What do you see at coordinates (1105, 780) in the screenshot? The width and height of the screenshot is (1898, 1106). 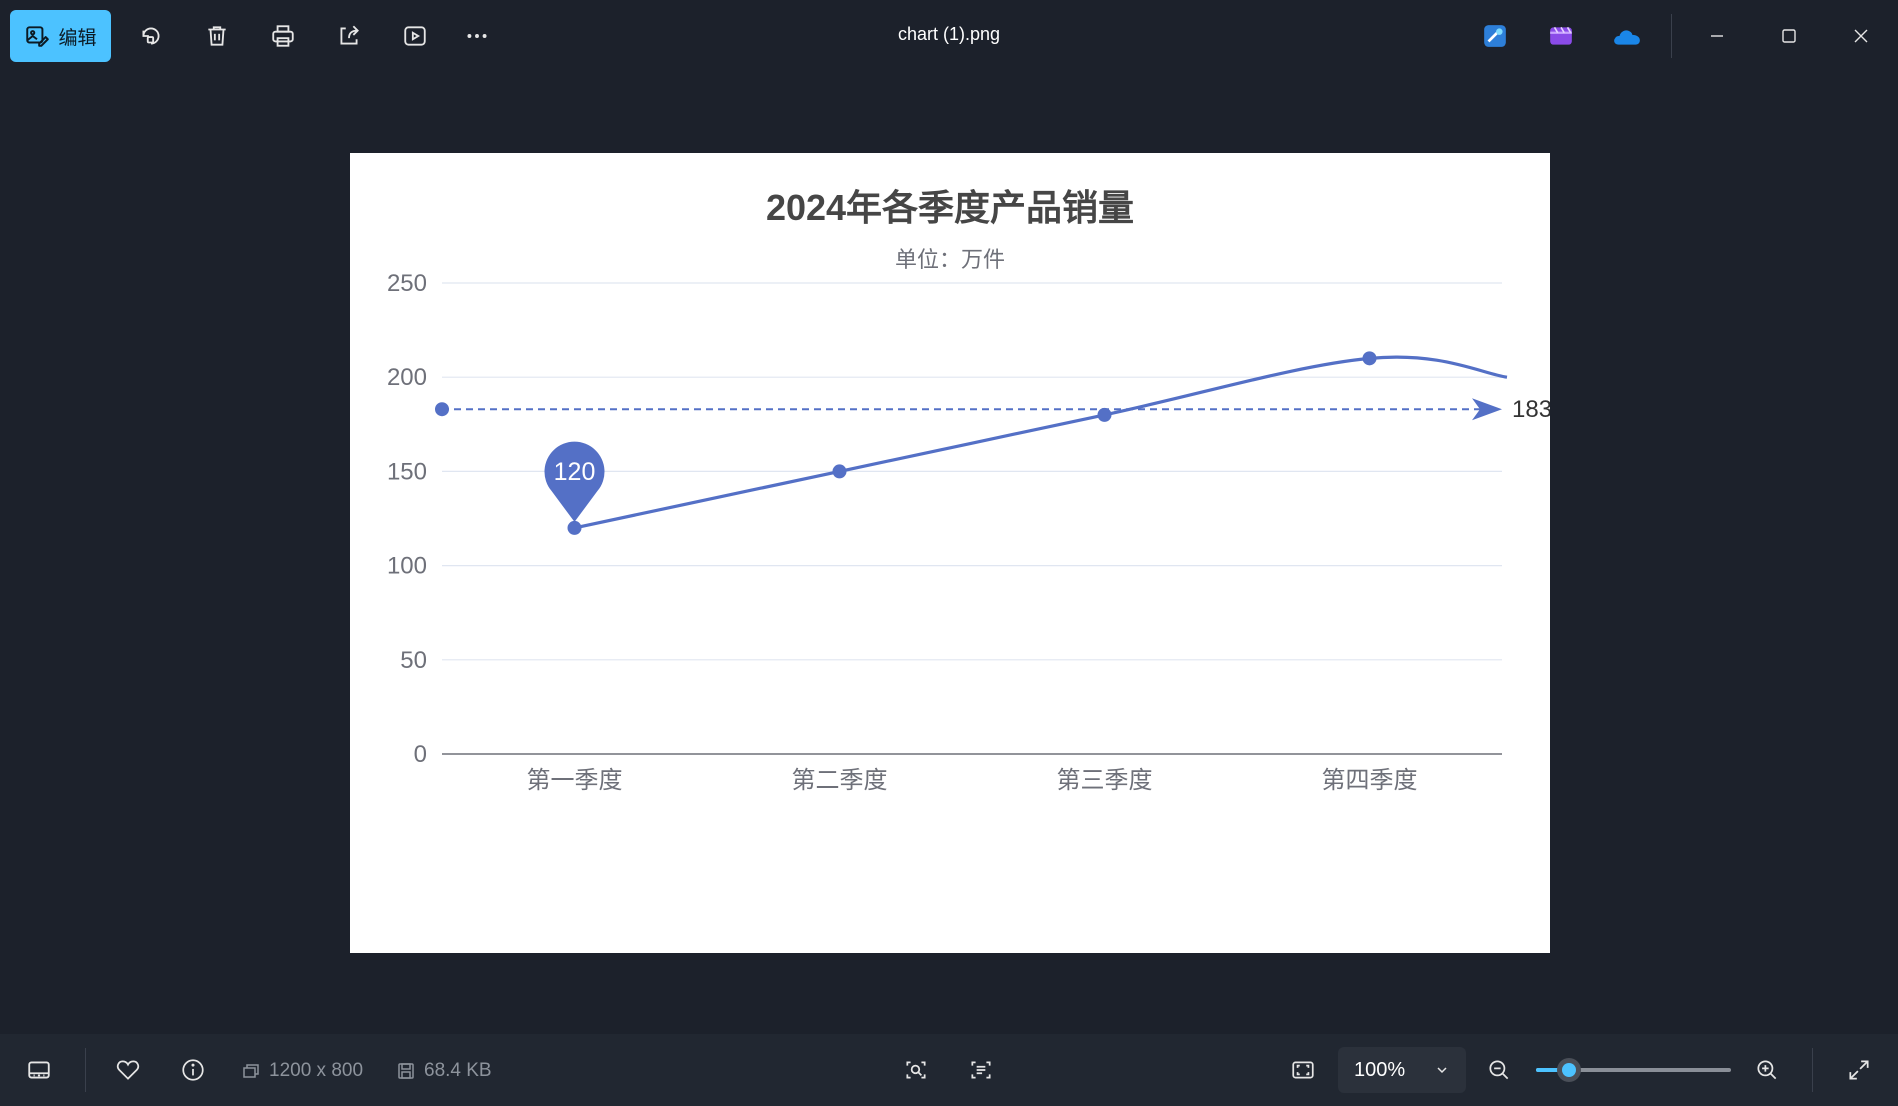 I see `x-tick-label: 第三季度` at bounding box center [1105, 780].